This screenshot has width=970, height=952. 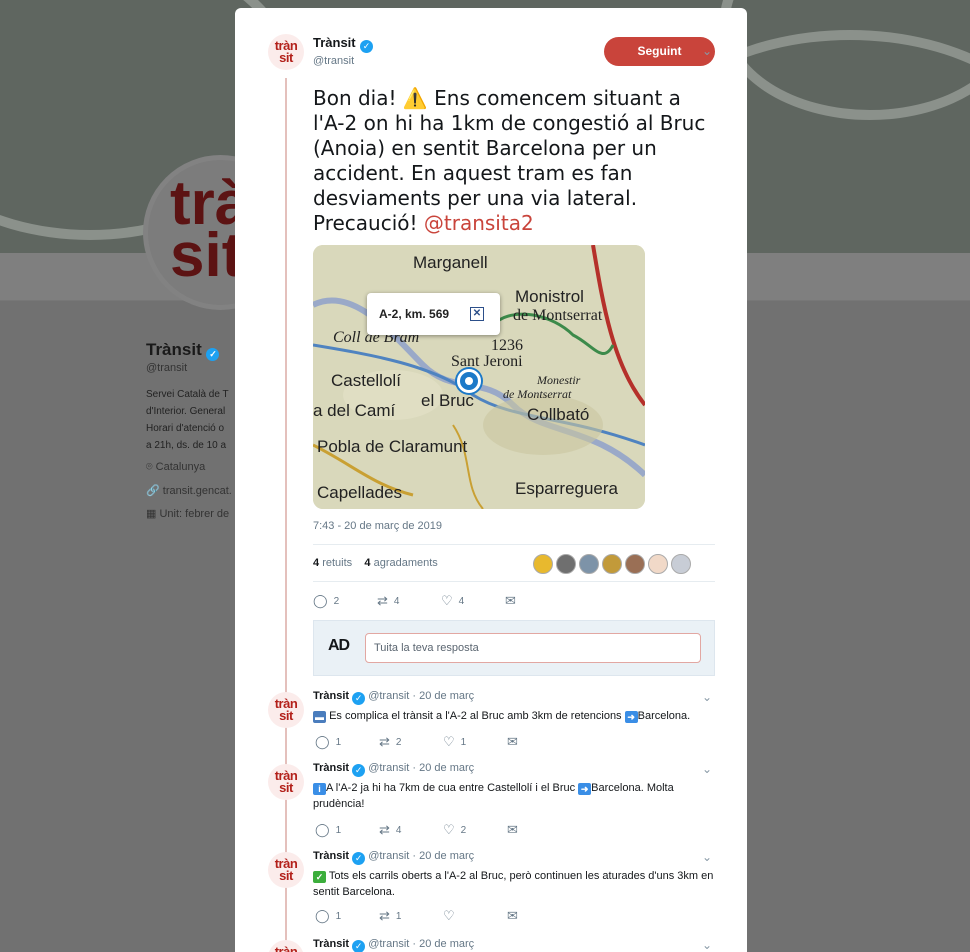 What do you see at coordinates (377, 526) in the screenshot?
I see `tweet-timestamp: 7:43 - 20 de març de 2019` at bounding box center [377, 526].